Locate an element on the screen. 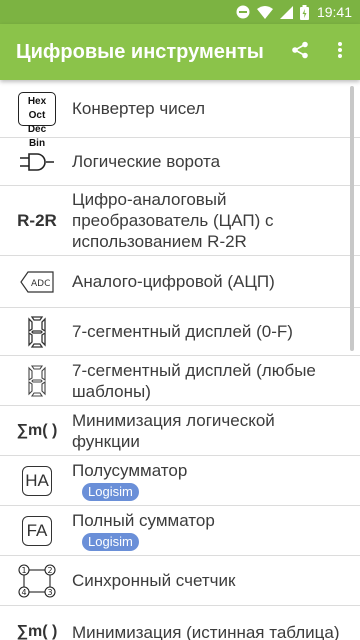 The image size is (360, 640). icon-text: HA is located at coordinates (37, 480).